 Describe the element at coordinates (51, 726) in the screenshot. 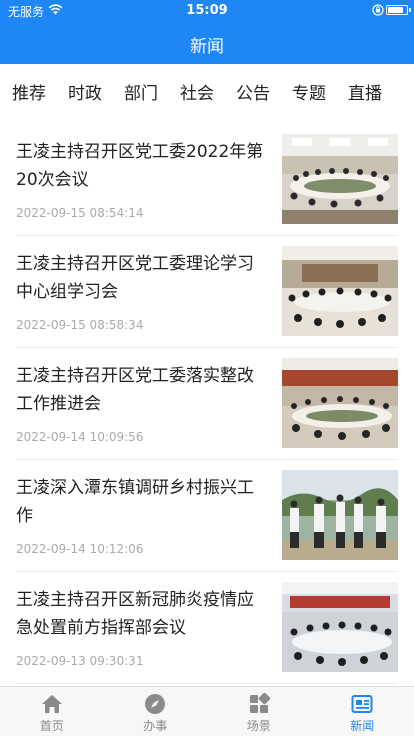

I see `tabbar-label: 首页` at that location.